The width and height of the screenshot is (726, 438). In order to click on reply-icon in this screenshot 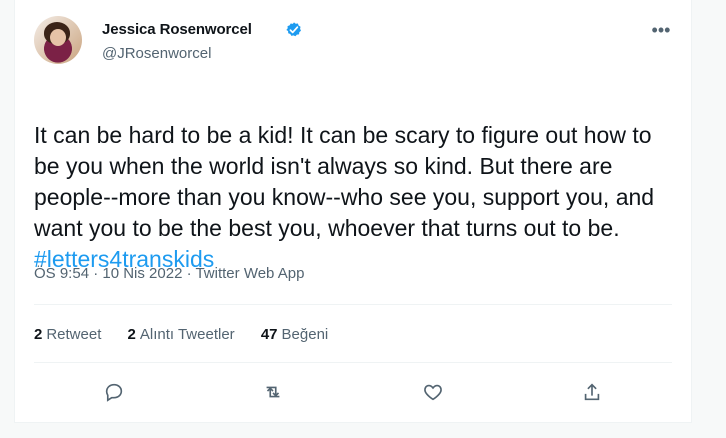, I will do `click(114, 392)`.